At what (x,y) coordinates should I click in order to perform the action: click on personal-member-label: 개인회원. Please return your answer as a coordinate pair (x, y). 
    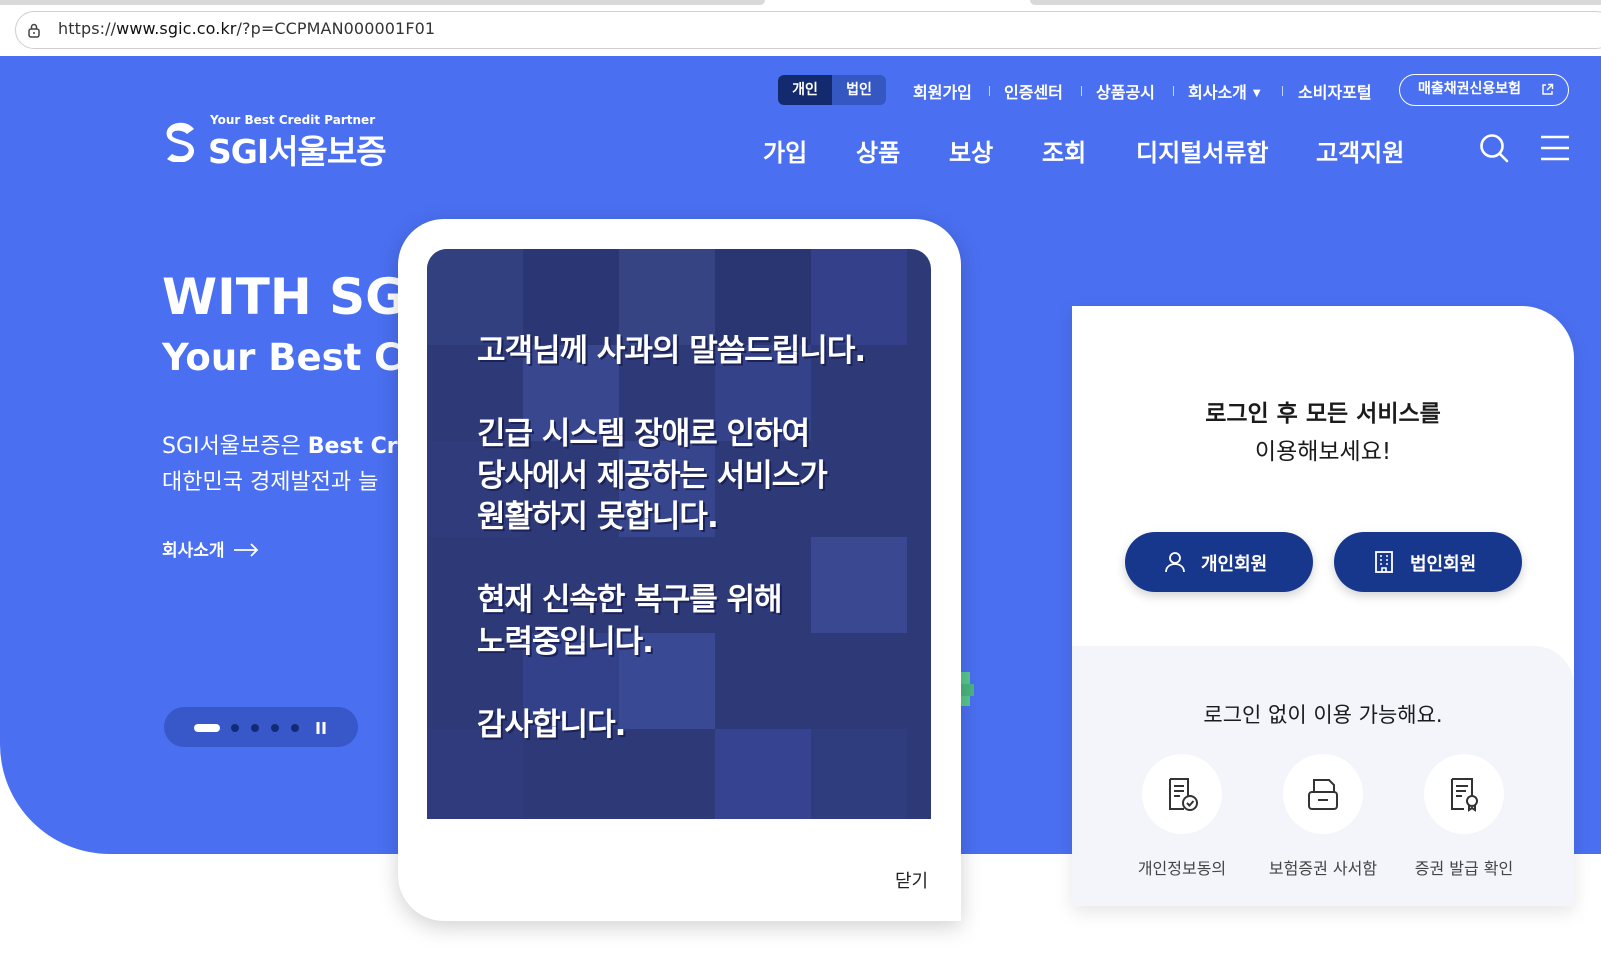
    Looking at the image, I should click on (1234, 564).